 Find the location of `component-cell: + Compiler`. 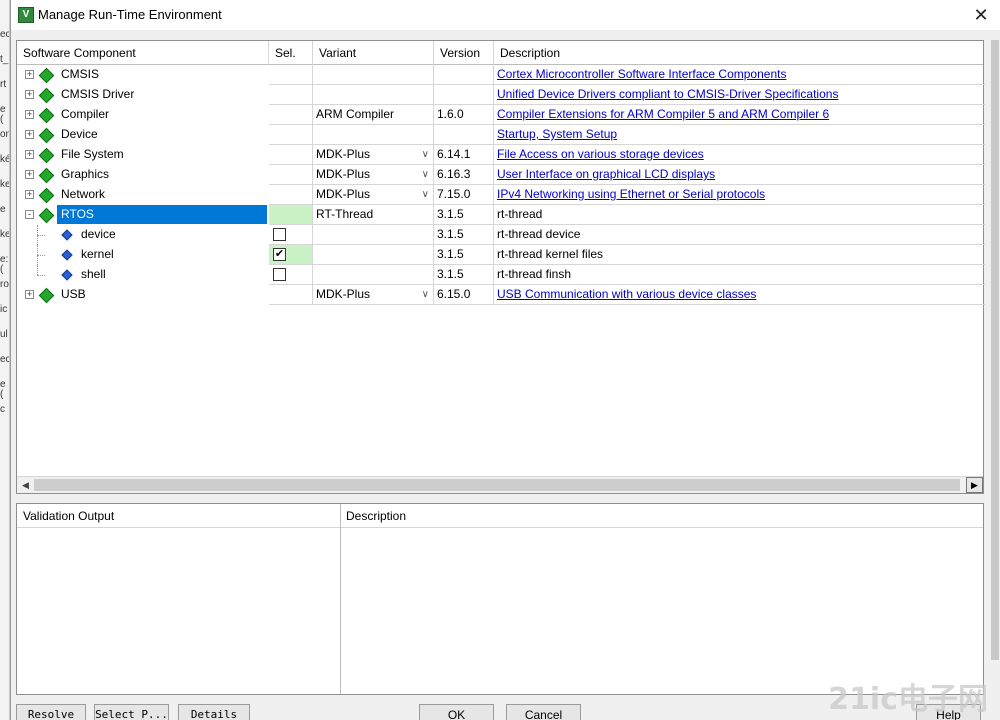

component-cell: + Compiler is located at coordinates (143, 115).